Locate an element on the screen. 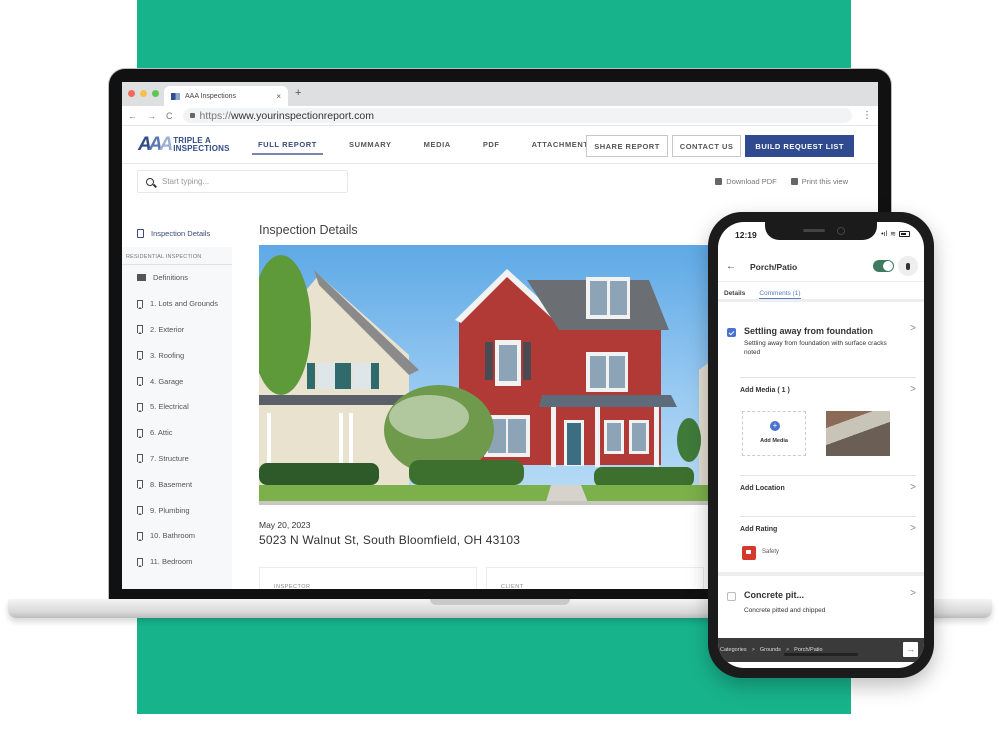 The image size is (1000, 730). sidebar-item: 3. Roofing is located at coordinates (177, 355).